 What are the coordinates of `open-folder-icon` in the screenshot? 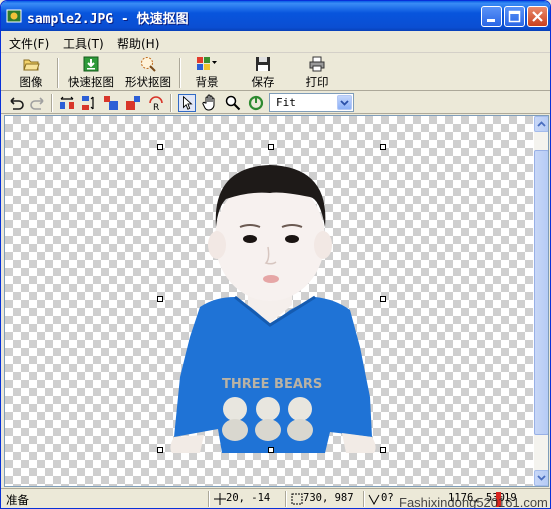 It's located at (31, 65).